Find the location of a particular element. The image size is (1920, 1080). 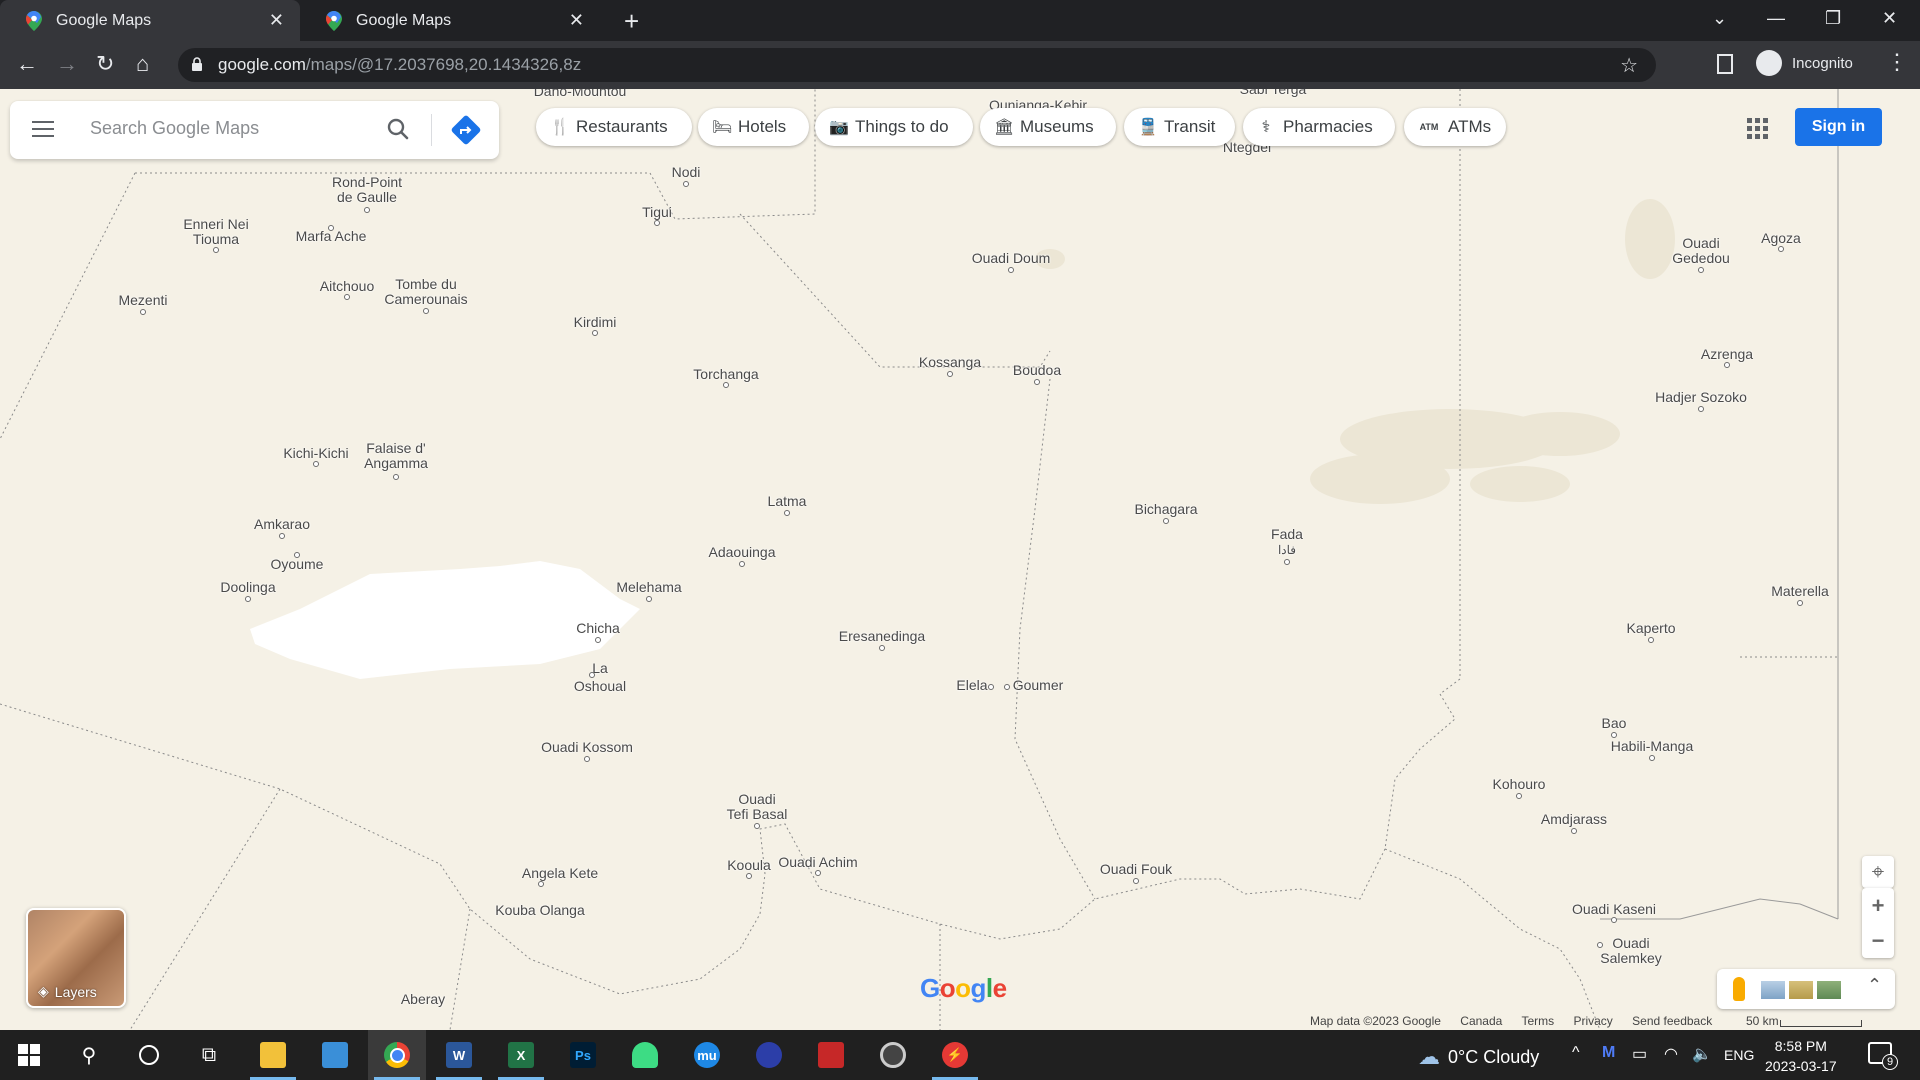

zoom-in-button: + is located at coordinates (1878, 905).